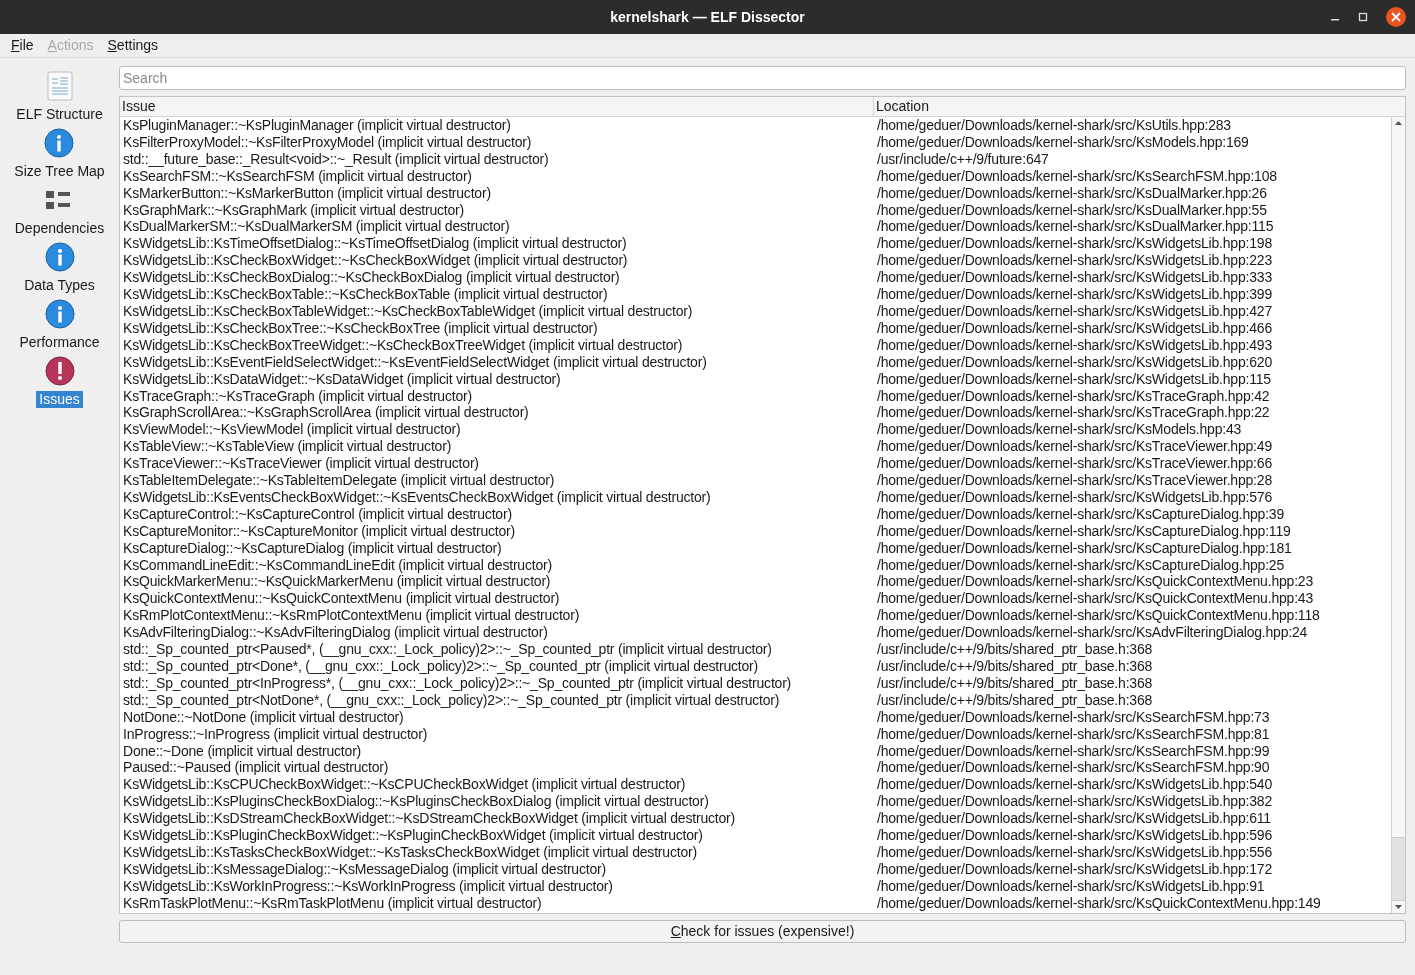  I want to click on column-header: Issue, so click(497, 106).